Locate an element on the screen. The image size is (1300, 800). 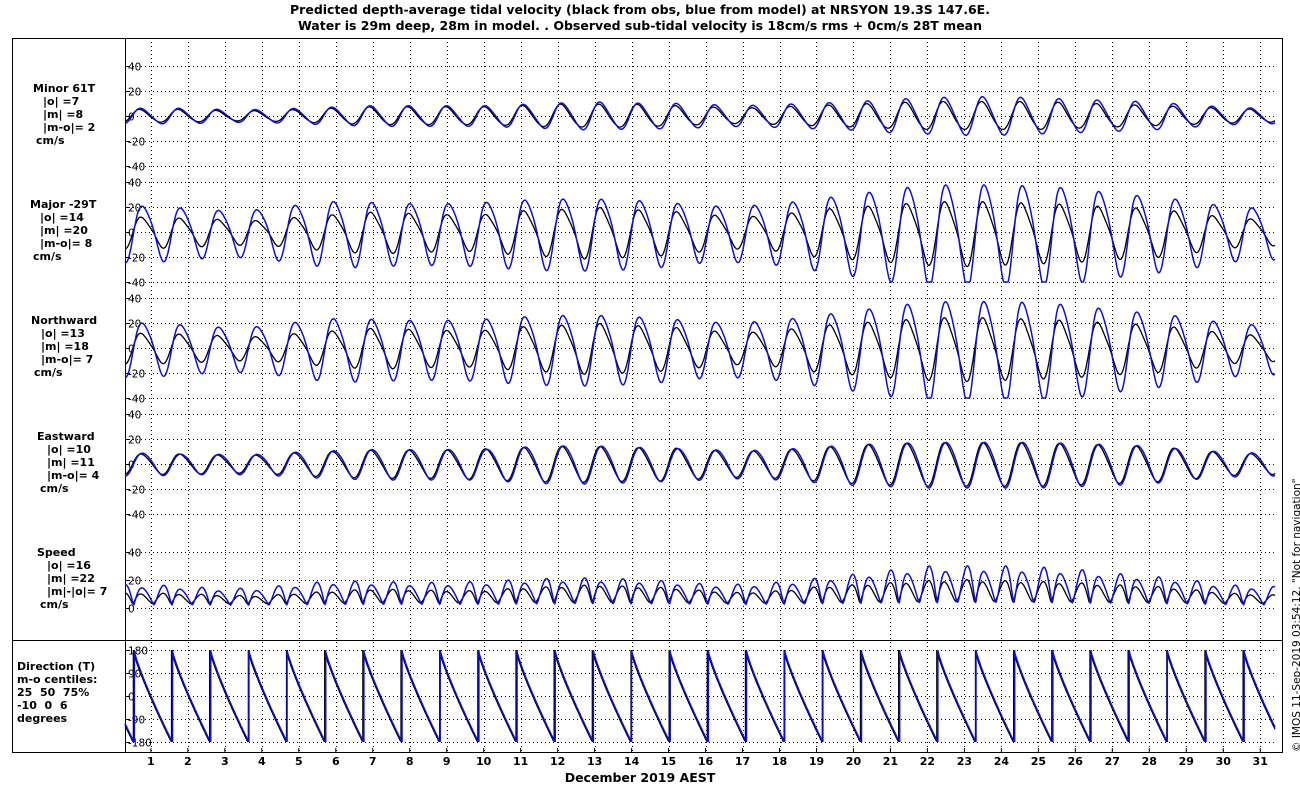
x-tick-label: 8 is located at coordinates (410, 761).